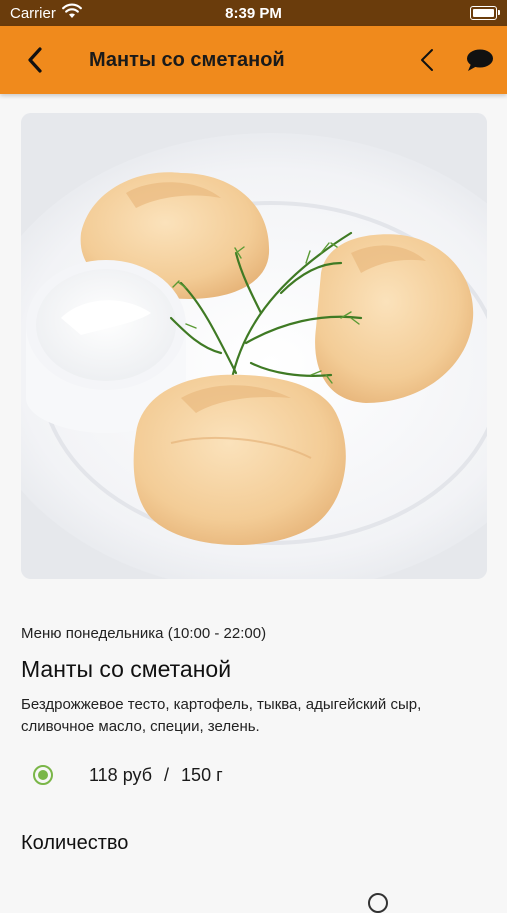 The width and height of the screenshot is (507, 913). Describe the element at coordinates (121, 774) in the screenshot. I see `option-price: 118 руб` at that location.